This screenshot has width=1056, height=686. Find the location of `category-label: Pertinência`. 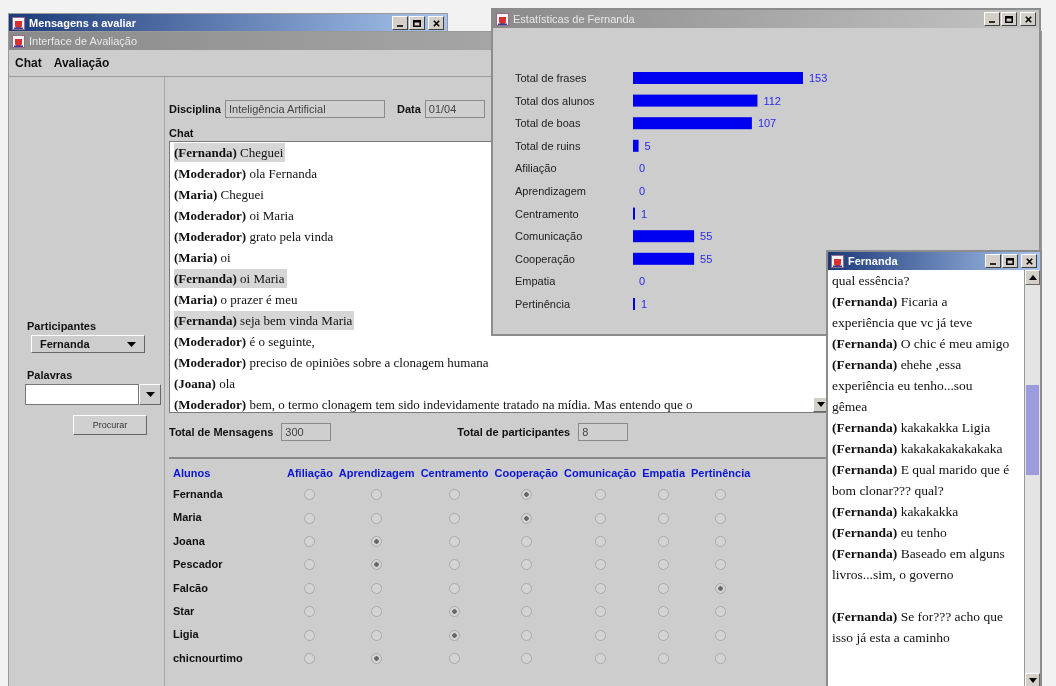

category-label: Pertinência is located at coordinates (543, 304).